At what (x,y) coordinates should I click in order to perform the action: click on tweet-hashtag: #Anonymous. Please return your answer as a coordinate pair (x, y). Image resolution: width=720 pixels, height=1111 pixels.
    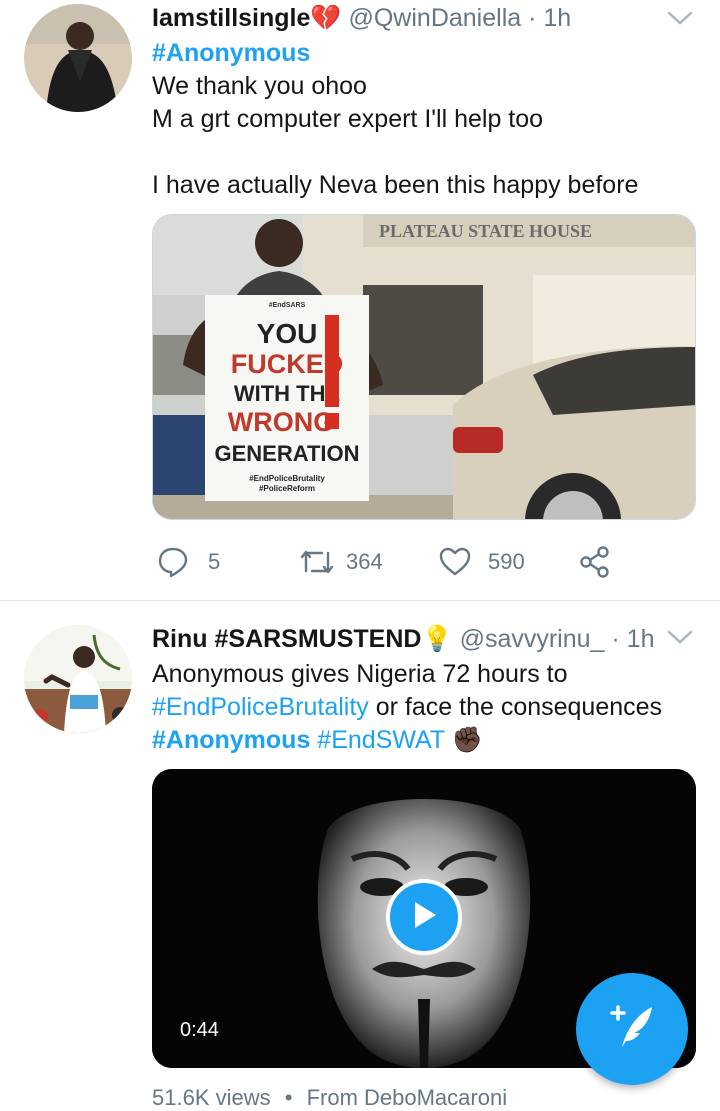
    Looking at the image, I should click on (231, 53).